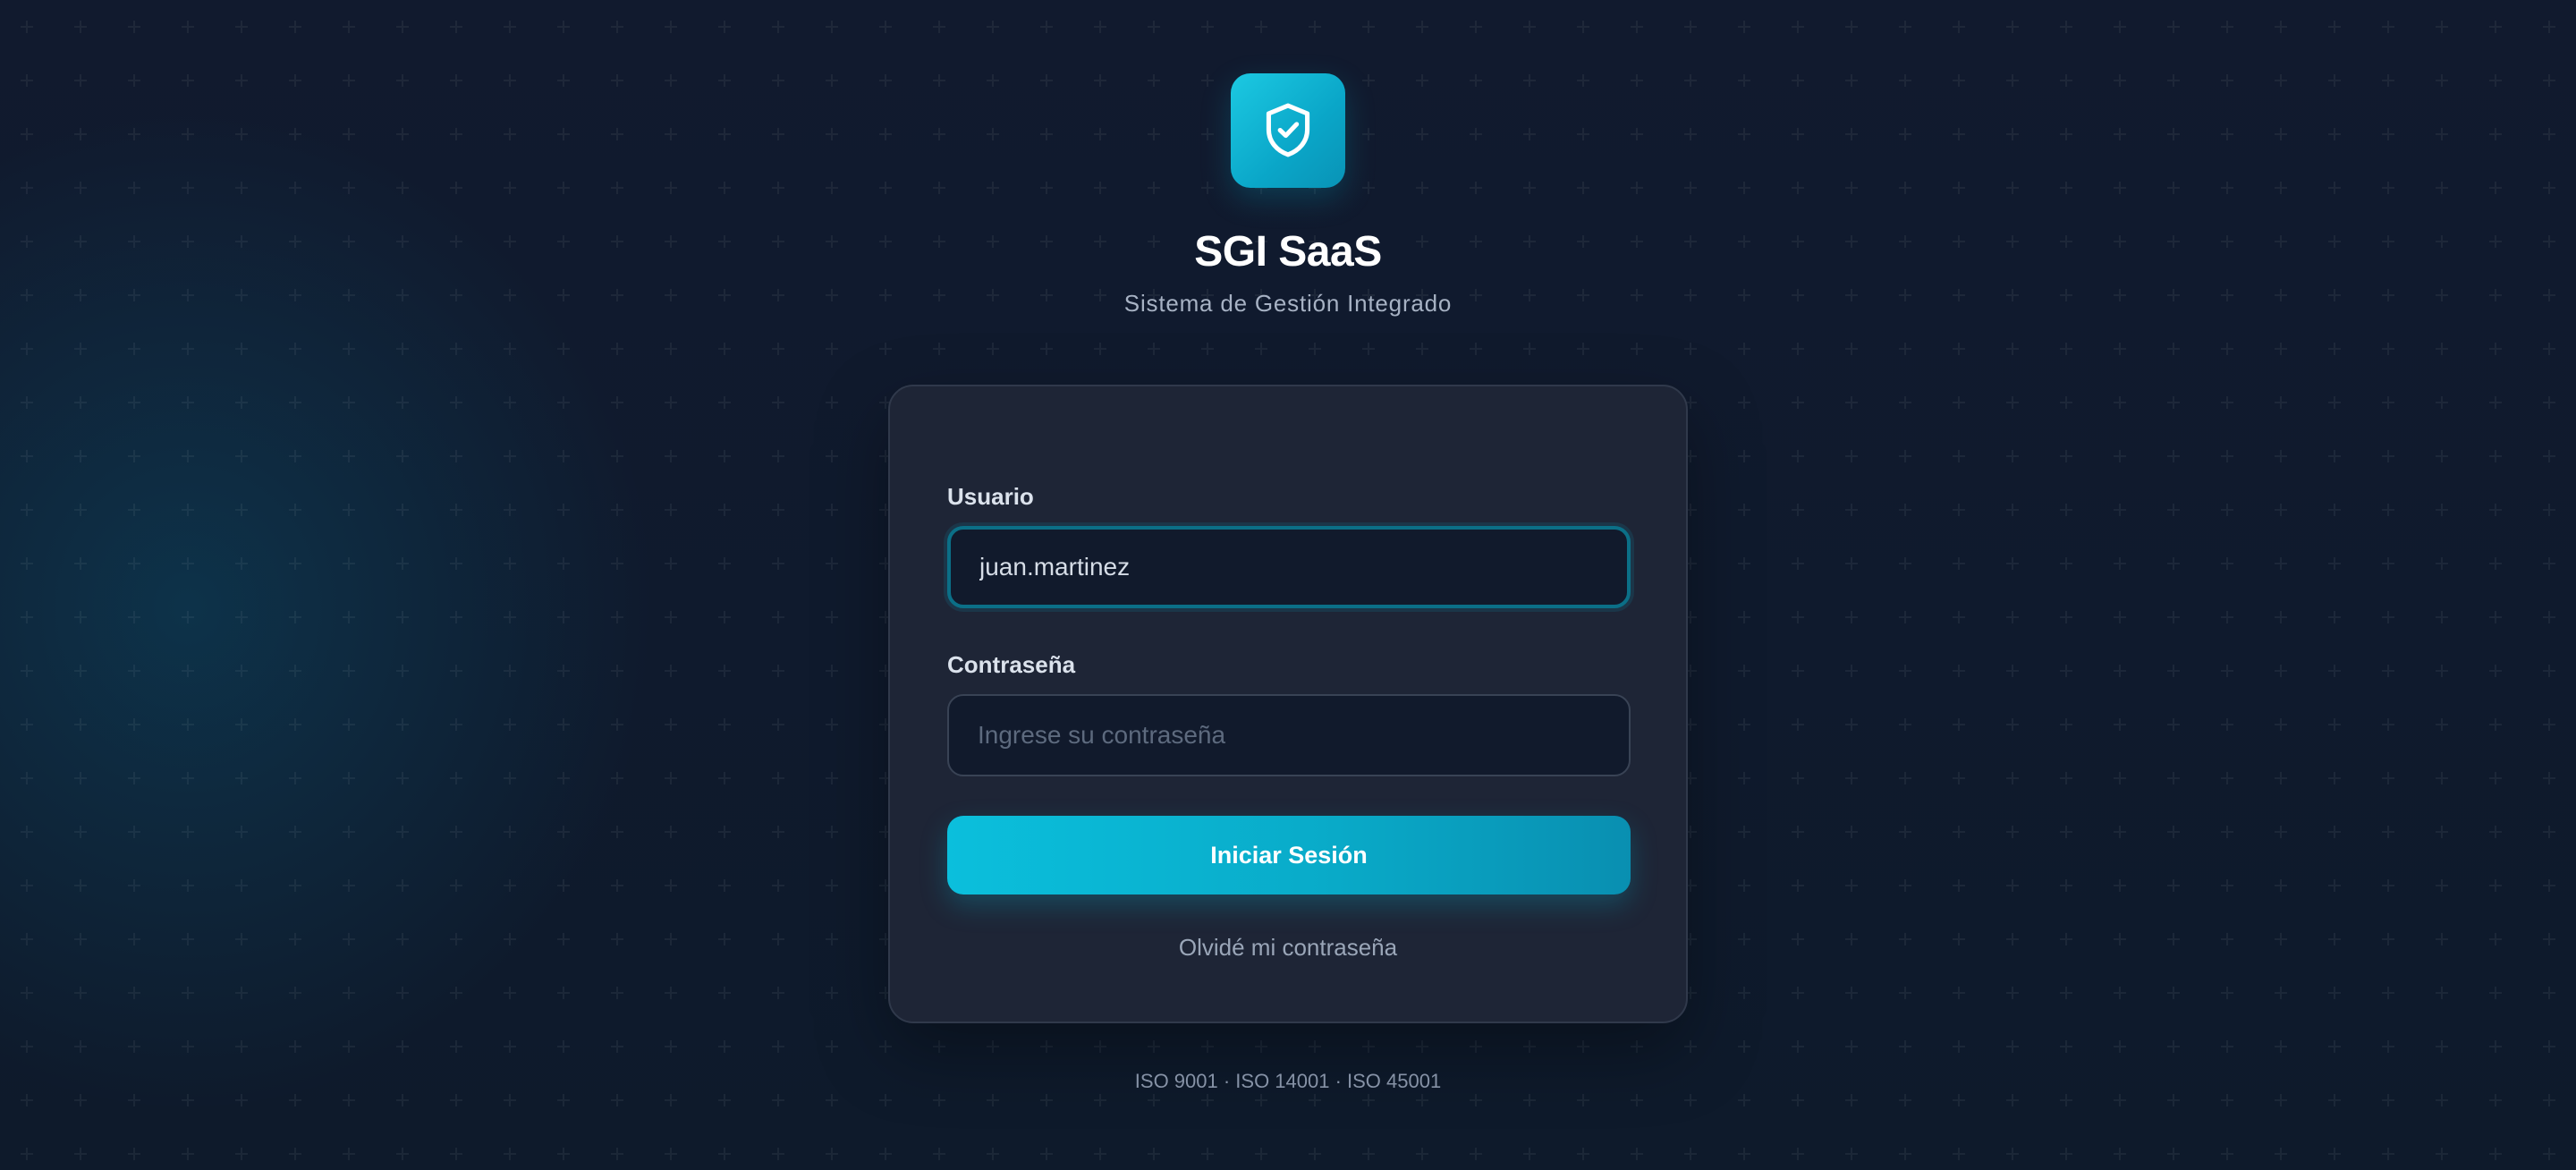 The image size is (2576, 1170). What do you see at coordinates (1289, 855) in the screenshot?
I see `login-button: Iniciar Sesión` at bounding box center [1289, 855].